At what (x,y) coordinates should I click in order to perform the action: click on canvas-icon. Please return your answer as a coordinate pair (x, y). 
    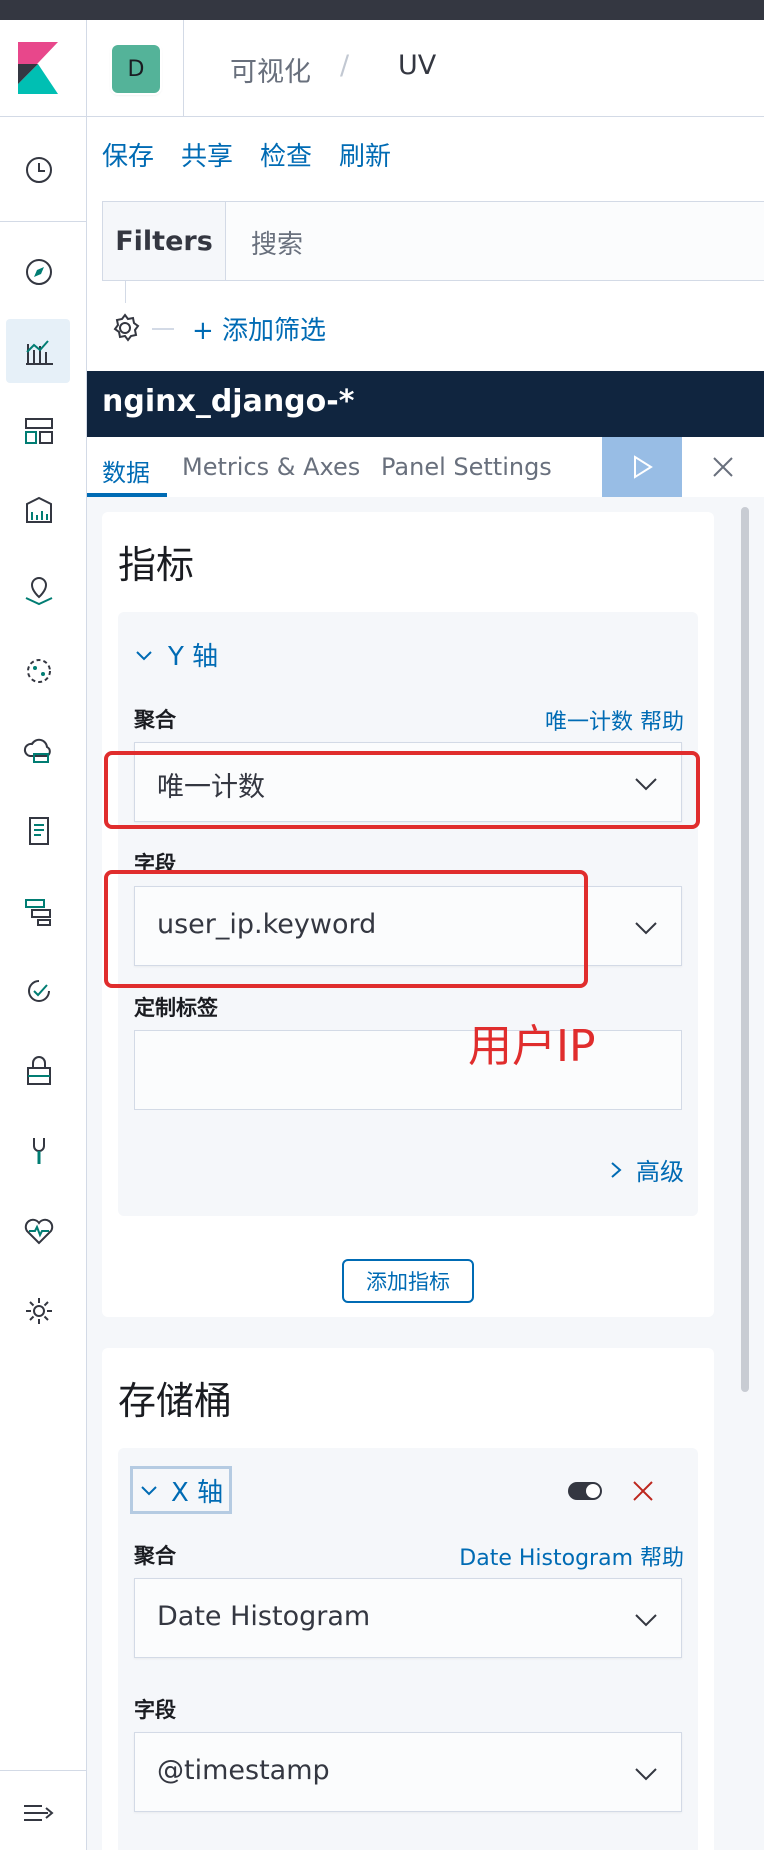
    Looking at the image, I should click on (39, 511).